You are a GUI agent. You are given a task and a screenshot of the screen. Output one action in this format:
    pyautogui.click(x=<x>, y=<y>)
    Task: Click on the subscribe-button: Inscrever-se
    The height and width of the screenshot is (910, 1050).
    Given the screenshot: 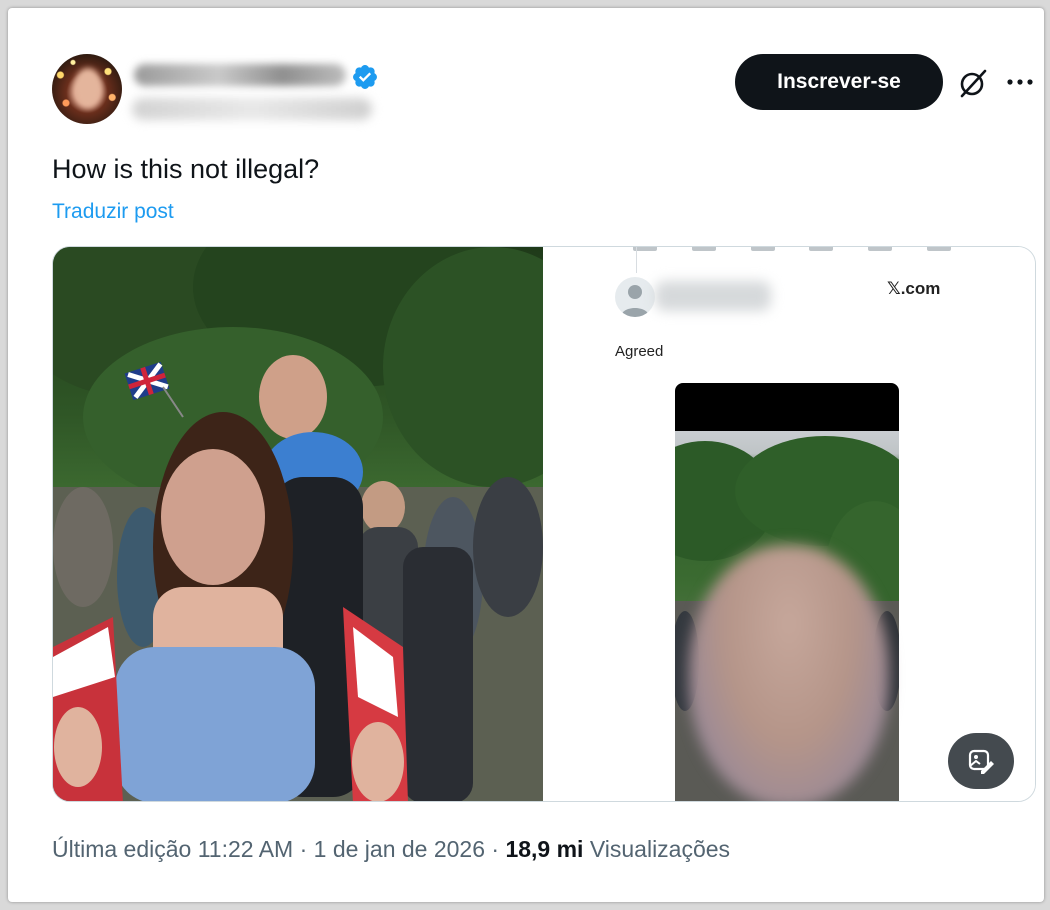 What is the action you would take?
    pyautogui.click(x=839, y=82)
    